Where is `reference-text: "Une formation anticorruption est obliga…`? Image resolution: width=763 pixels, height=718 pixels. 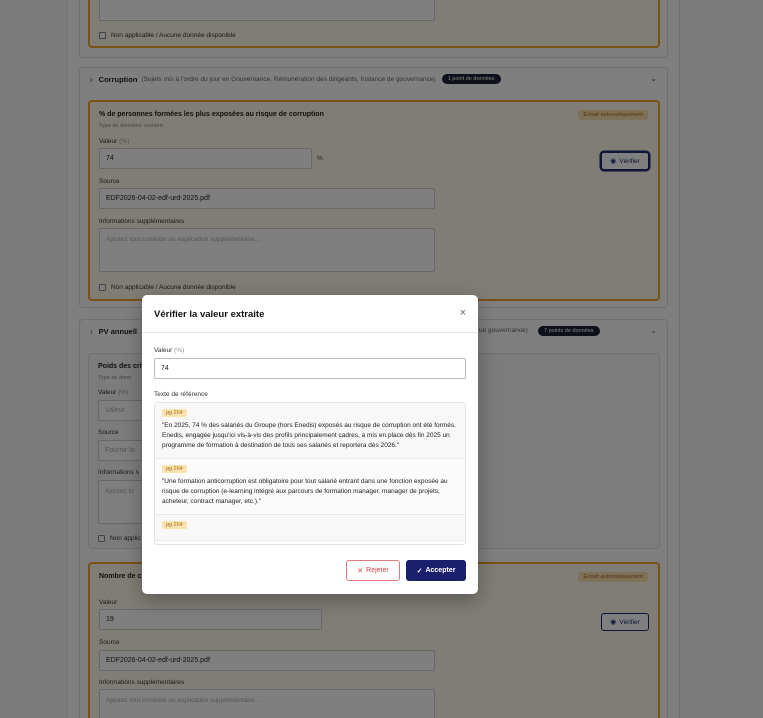
reference-text: "Une formation anticorruption est obliga… is located at coordinates (305, 491).